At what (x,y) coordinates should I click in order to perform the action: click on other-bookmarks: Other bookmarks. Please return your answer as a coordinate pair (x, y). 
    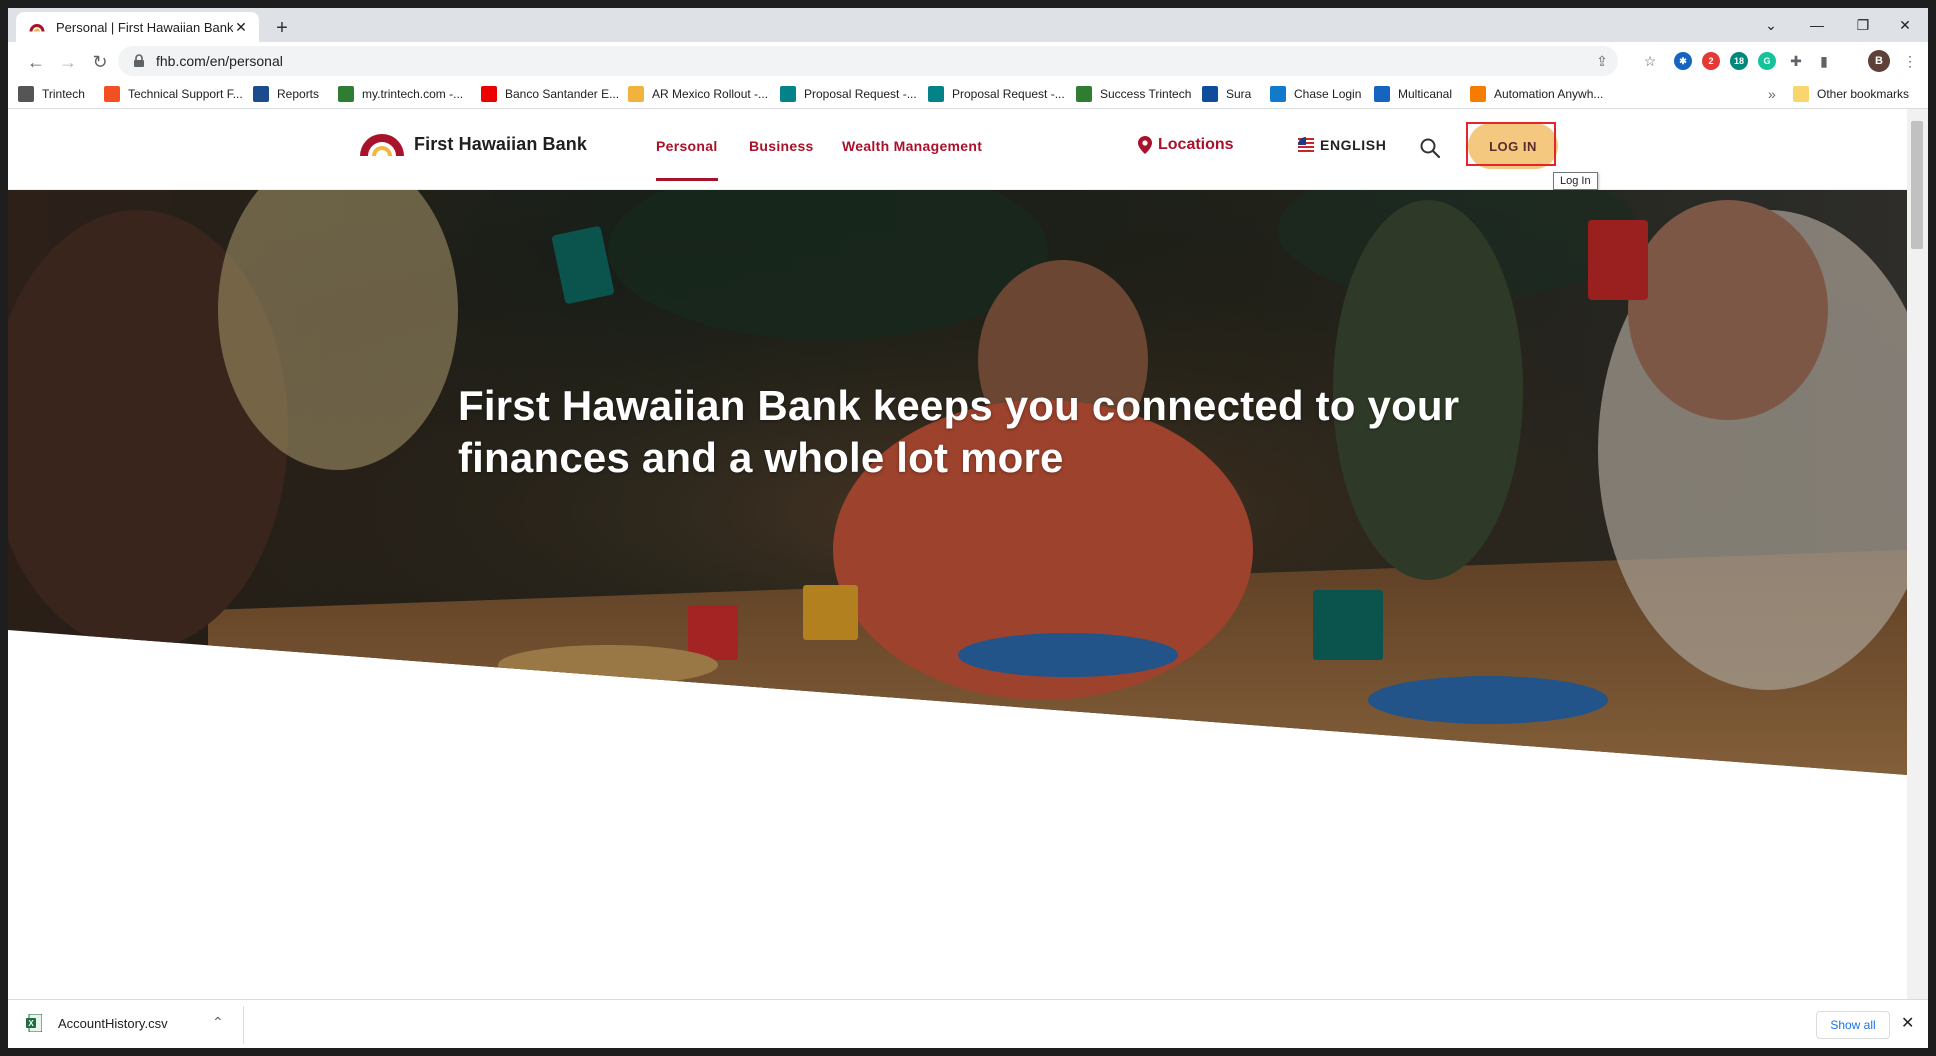
    Looking at the image, I should click on (1851, 94).